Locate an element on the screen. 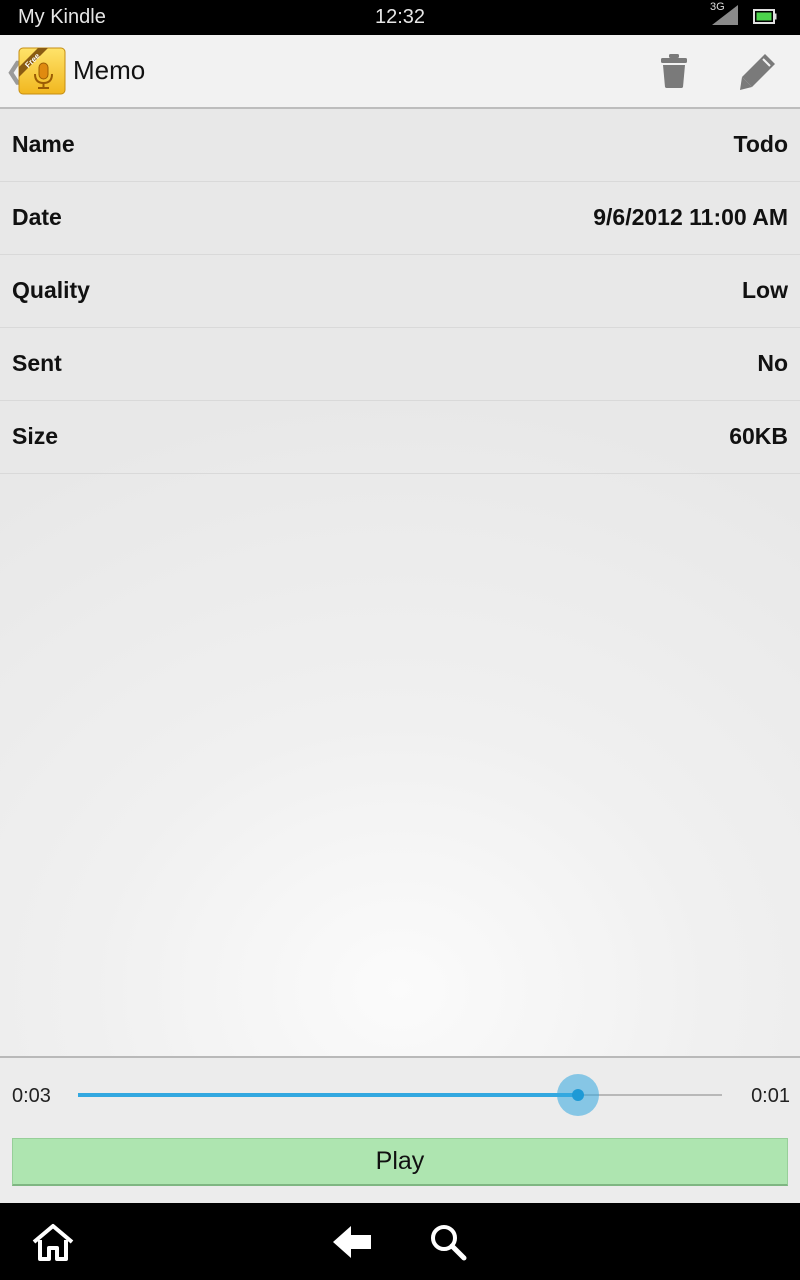  player-panel: 0:03 0:01 Play is located at coordinates (400, 1130).